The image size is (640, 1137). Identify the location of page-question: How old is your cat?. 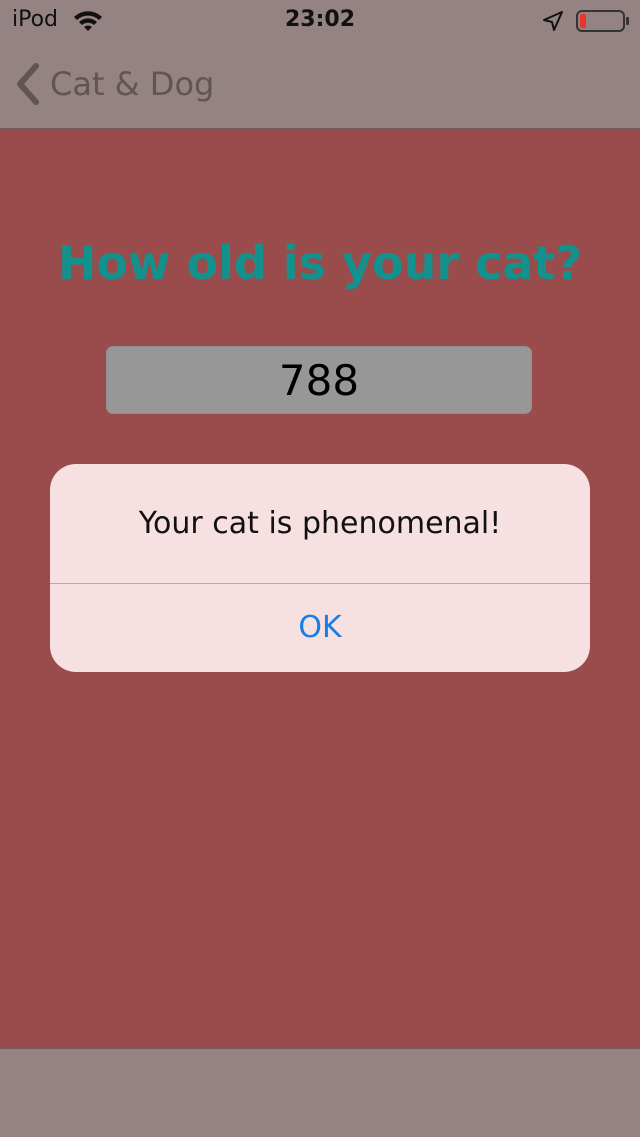
(320, 263).